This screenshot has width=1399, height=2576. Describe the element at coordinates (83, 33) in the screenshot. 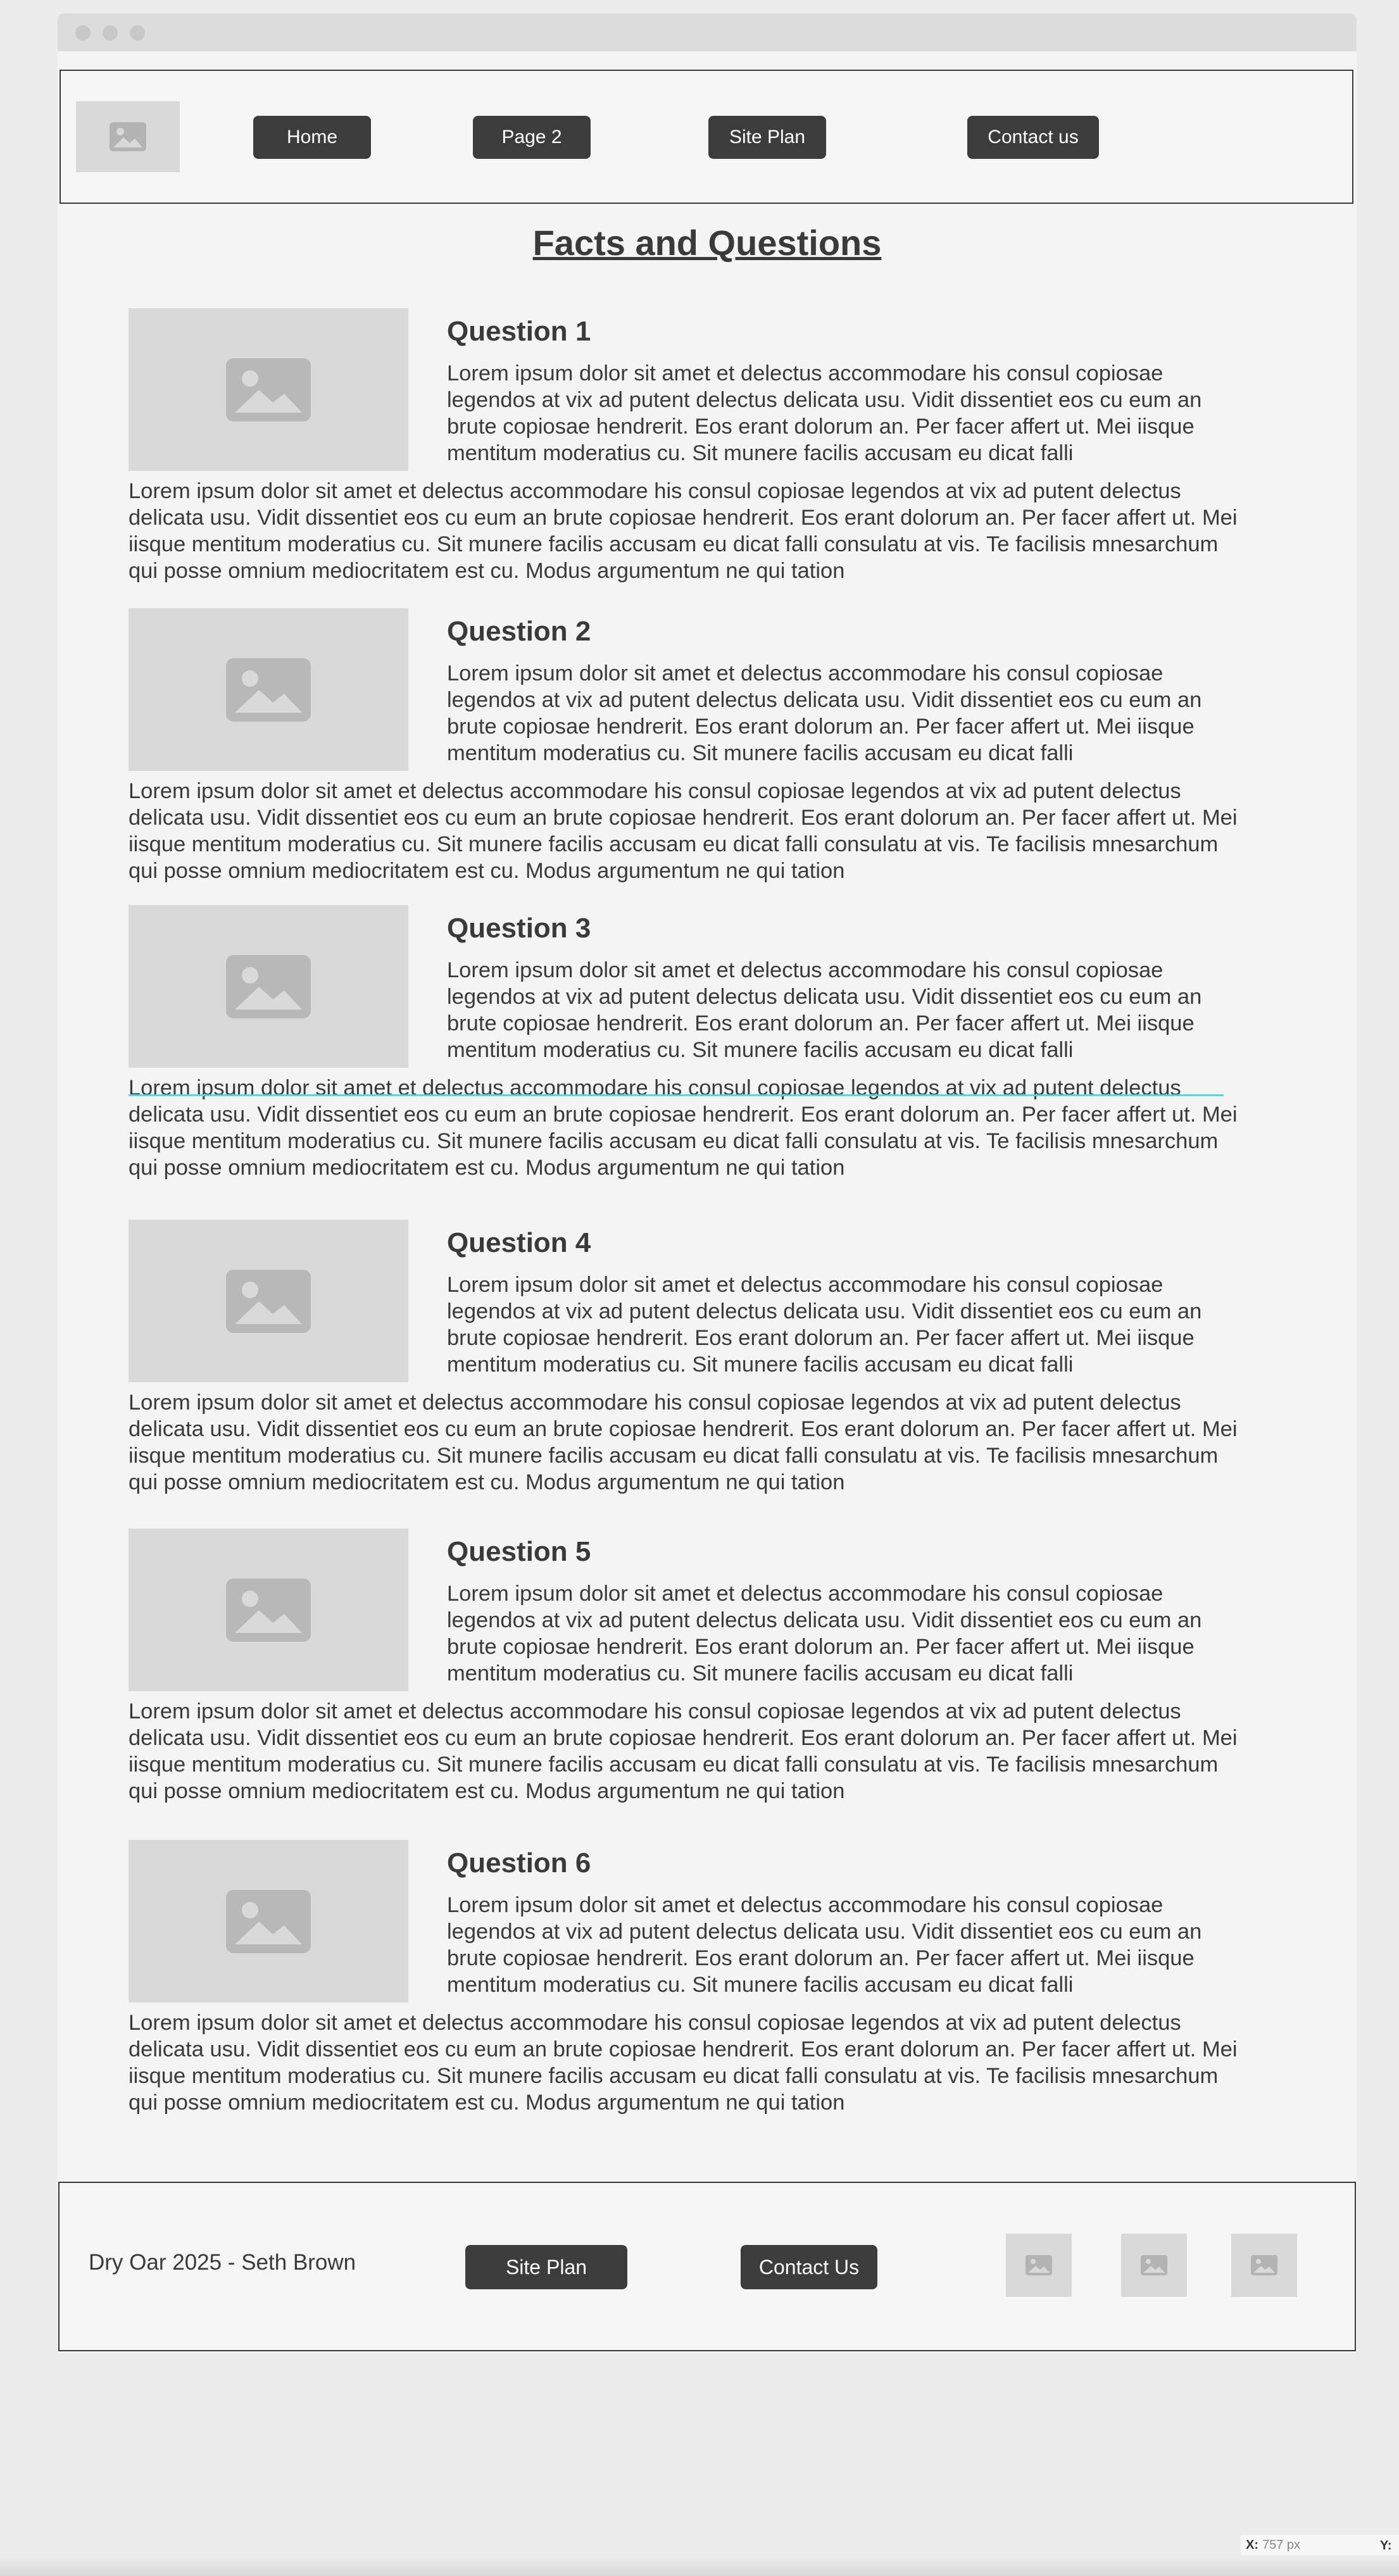

I see `window-close-dot` at that location.